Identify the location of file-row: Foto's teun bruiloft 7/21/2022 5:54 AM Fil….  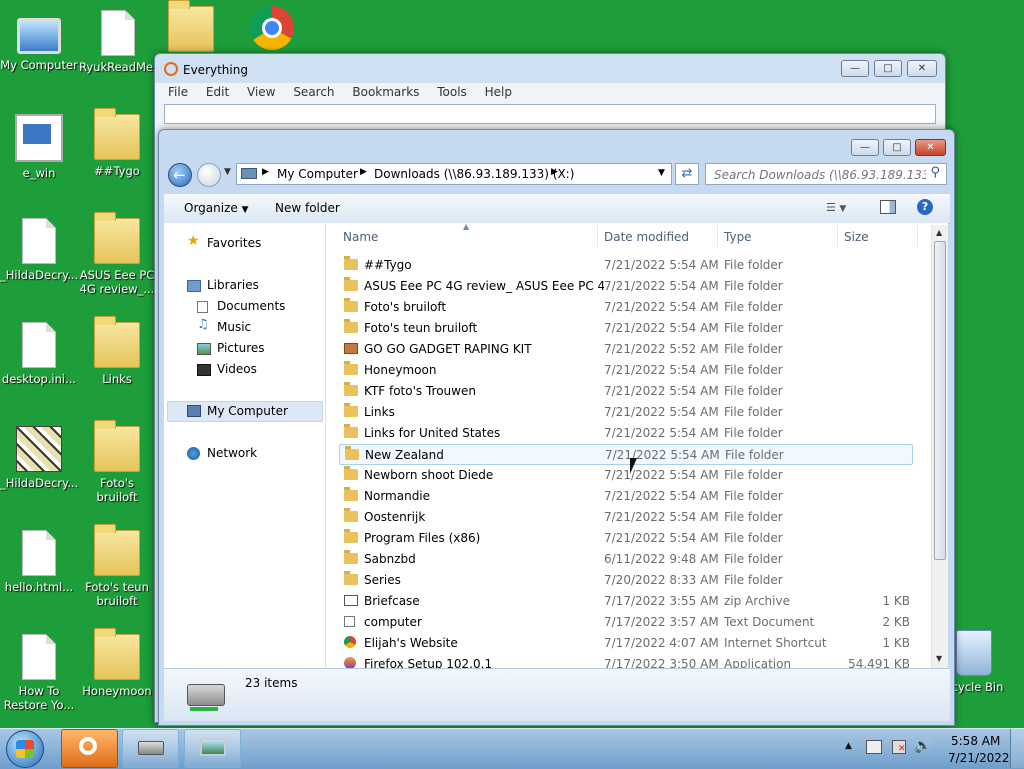
(626, 328).